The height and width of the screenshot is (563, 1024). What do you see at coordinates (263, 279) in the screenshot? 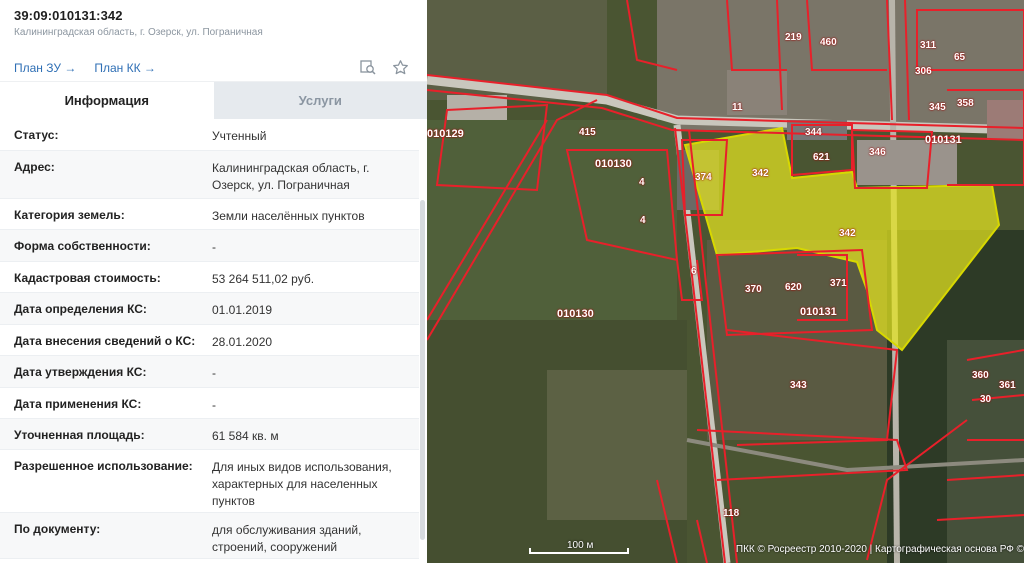
I see `row-value: 53 264 511,02 руб.` at bounding box center [263, 279].